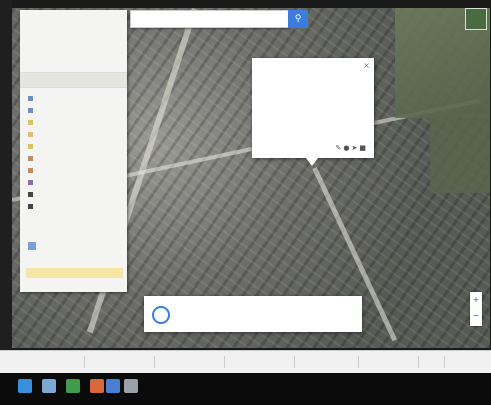  What do you see at coordinates (74, 273) in the screenshot?
I see `panel-note` at bounding box center [74, 273].